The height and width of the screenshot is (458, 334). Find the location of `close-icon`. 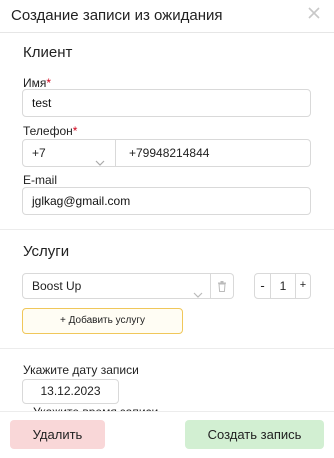

close-icon is located at coordinates (314, 13).